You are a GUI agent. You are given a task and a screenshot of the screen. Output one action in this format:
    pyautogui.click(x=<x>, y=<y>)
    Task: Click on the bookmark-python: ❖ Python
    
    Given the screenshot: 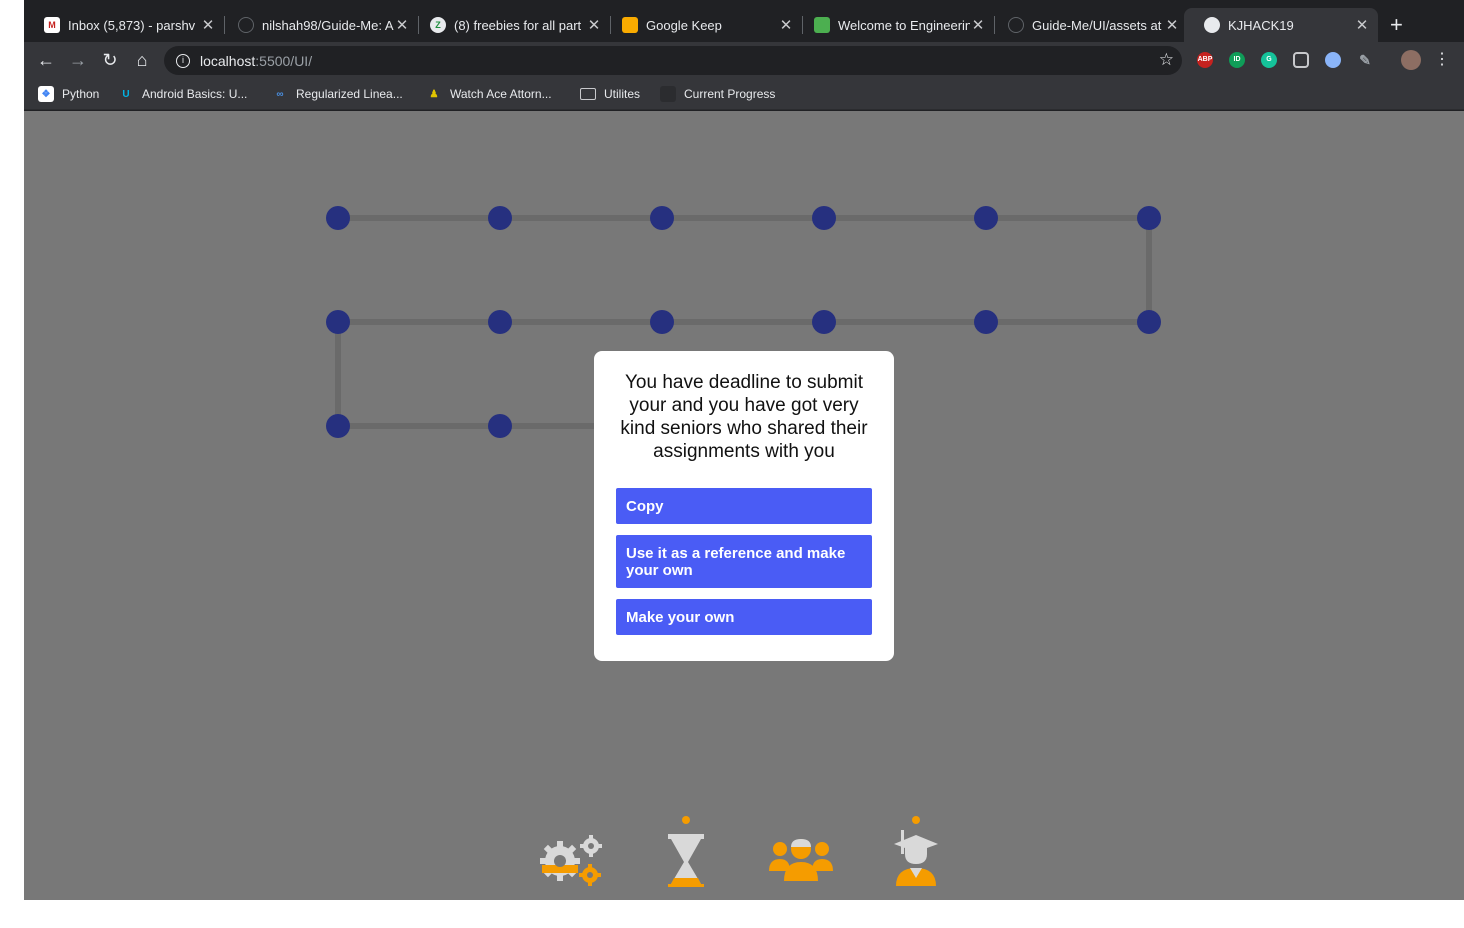 What is the action you would take?
    pyautogui.click(x=68, y=94)
    